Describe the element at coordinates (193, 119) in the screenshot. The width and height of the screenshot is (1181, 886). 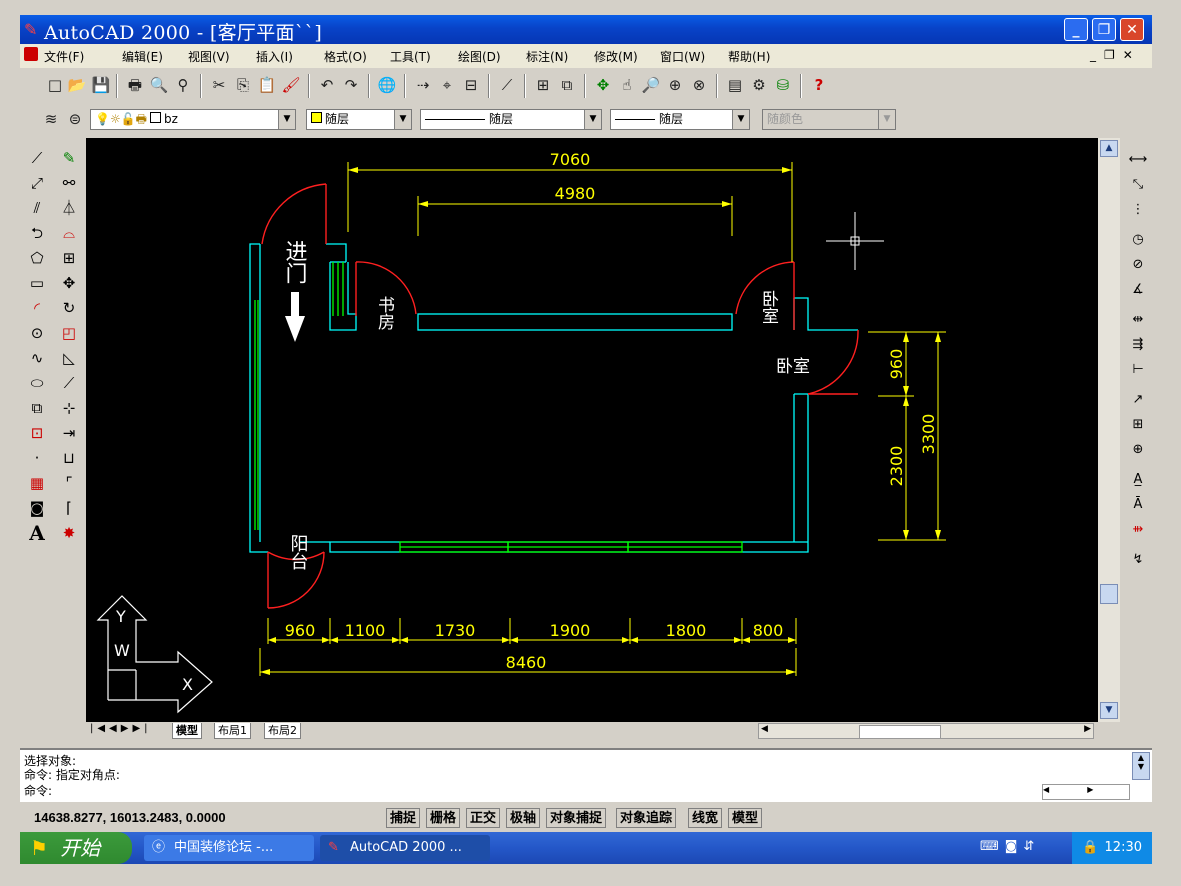
I see `layer-combo: 💡☼🔓🖶 bz ▼` at that location.